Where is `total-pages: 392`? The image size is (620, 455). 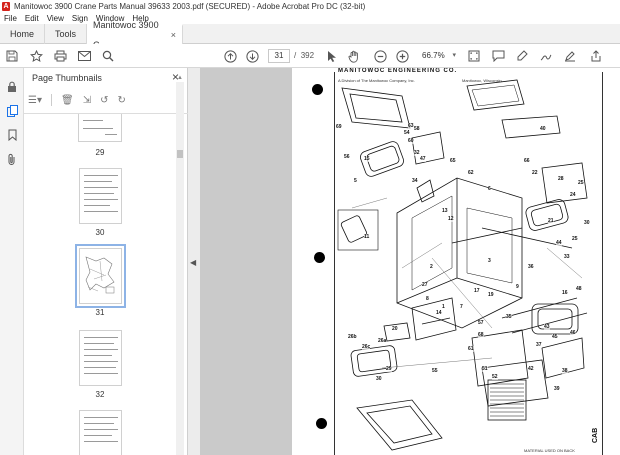
total-pages: 392 is located at coordinates (307, 55).